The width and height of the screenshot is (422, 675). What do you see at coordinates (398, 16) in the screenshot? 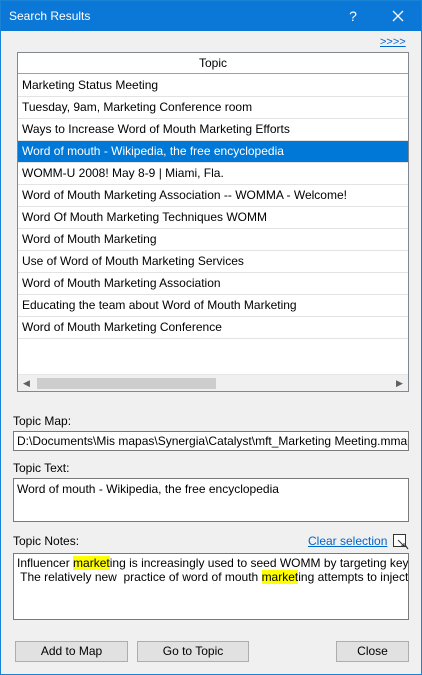
I see `close-icon` at bounding box center [398, 16].